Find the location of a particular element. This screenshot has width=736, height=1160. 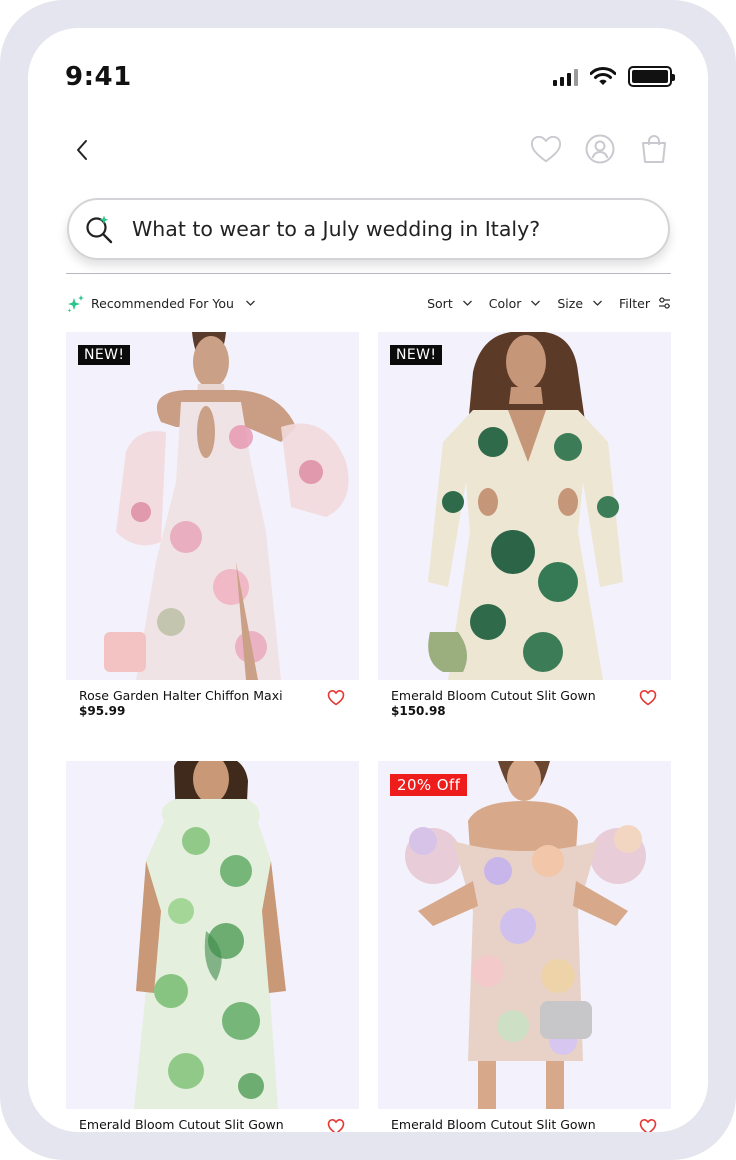

divider is located at coordinates (368, 273).